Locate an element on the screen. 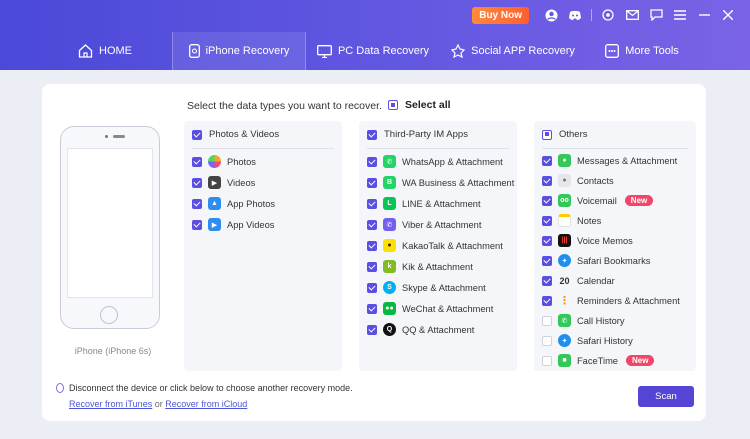 This screenshot has width=750, height=439. item-label: Safari History is located at coordinates (605, 340).